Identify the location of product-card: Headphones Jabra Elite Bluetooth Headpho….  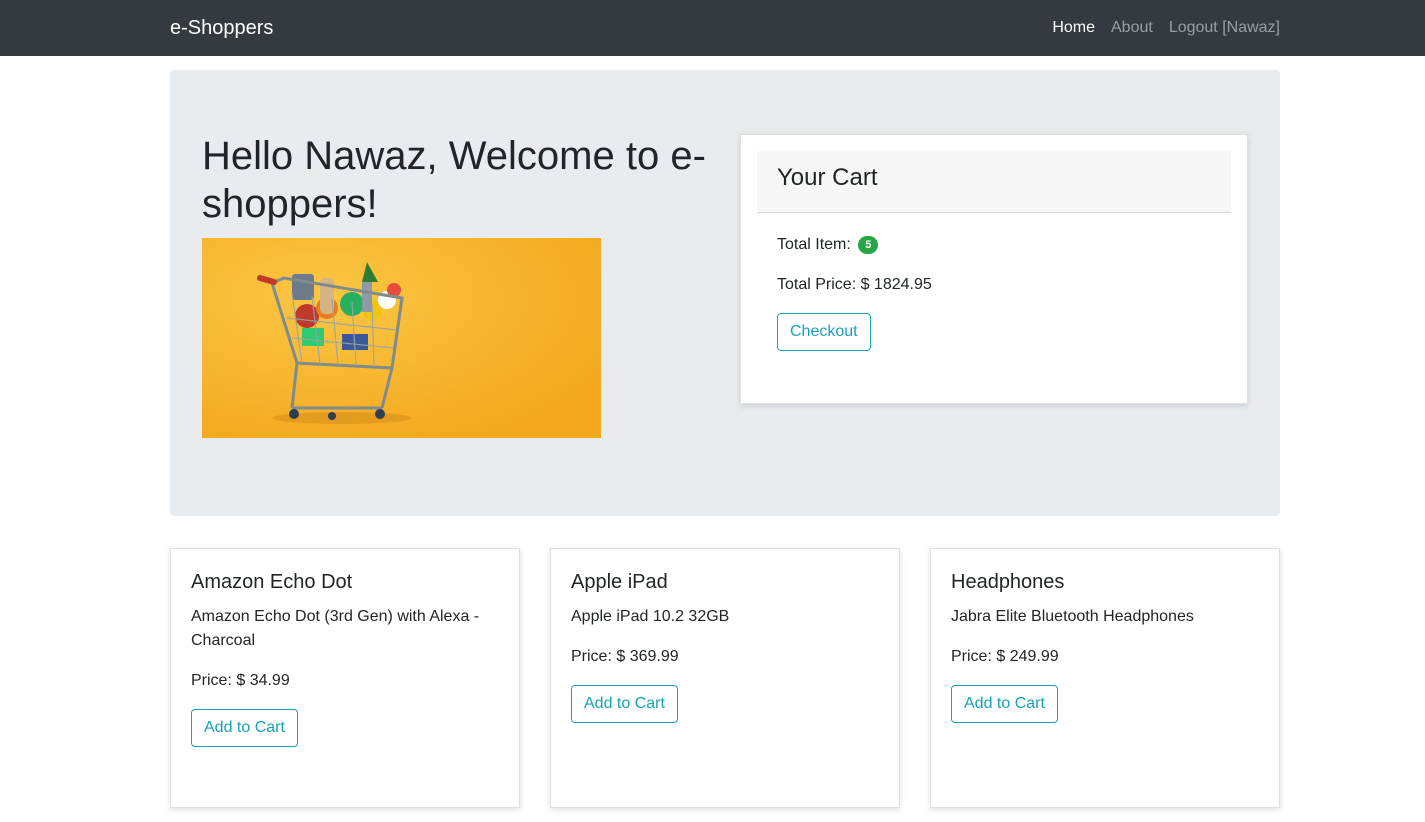
(1105, 678).